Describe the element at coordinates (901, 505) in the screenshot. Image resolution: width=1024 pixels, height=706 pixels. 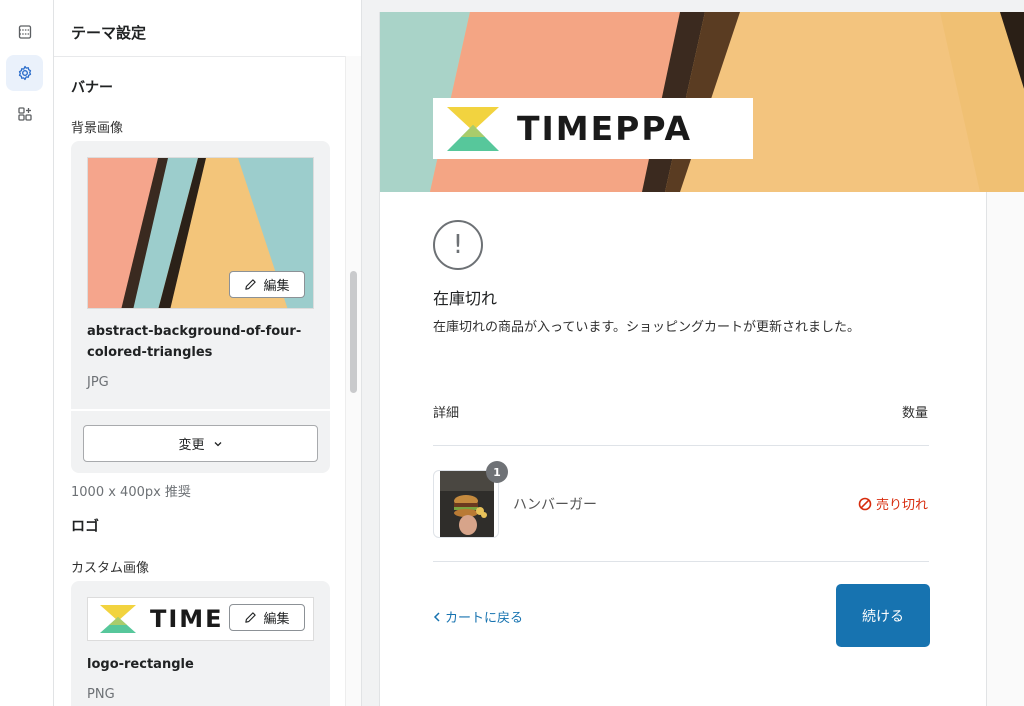
I see `sold-out-label: 売り切れ` at that location.